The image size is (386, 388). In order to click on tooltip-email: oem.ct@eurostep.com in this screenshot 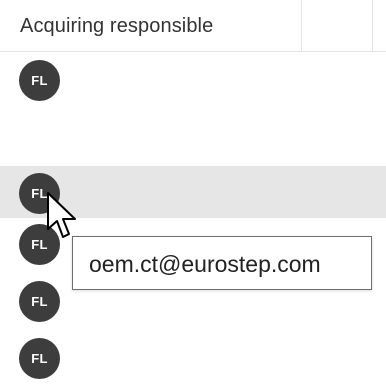, I will do `click(205, 264)`.